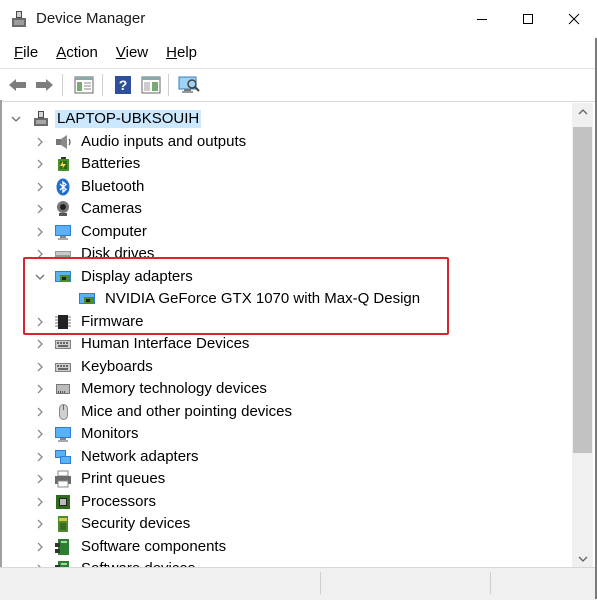 The height and width of the screenshot is (600, 597). Describe the element at coordinates (26, 53) in the screenshot. I see `menu-file: File` at that location.